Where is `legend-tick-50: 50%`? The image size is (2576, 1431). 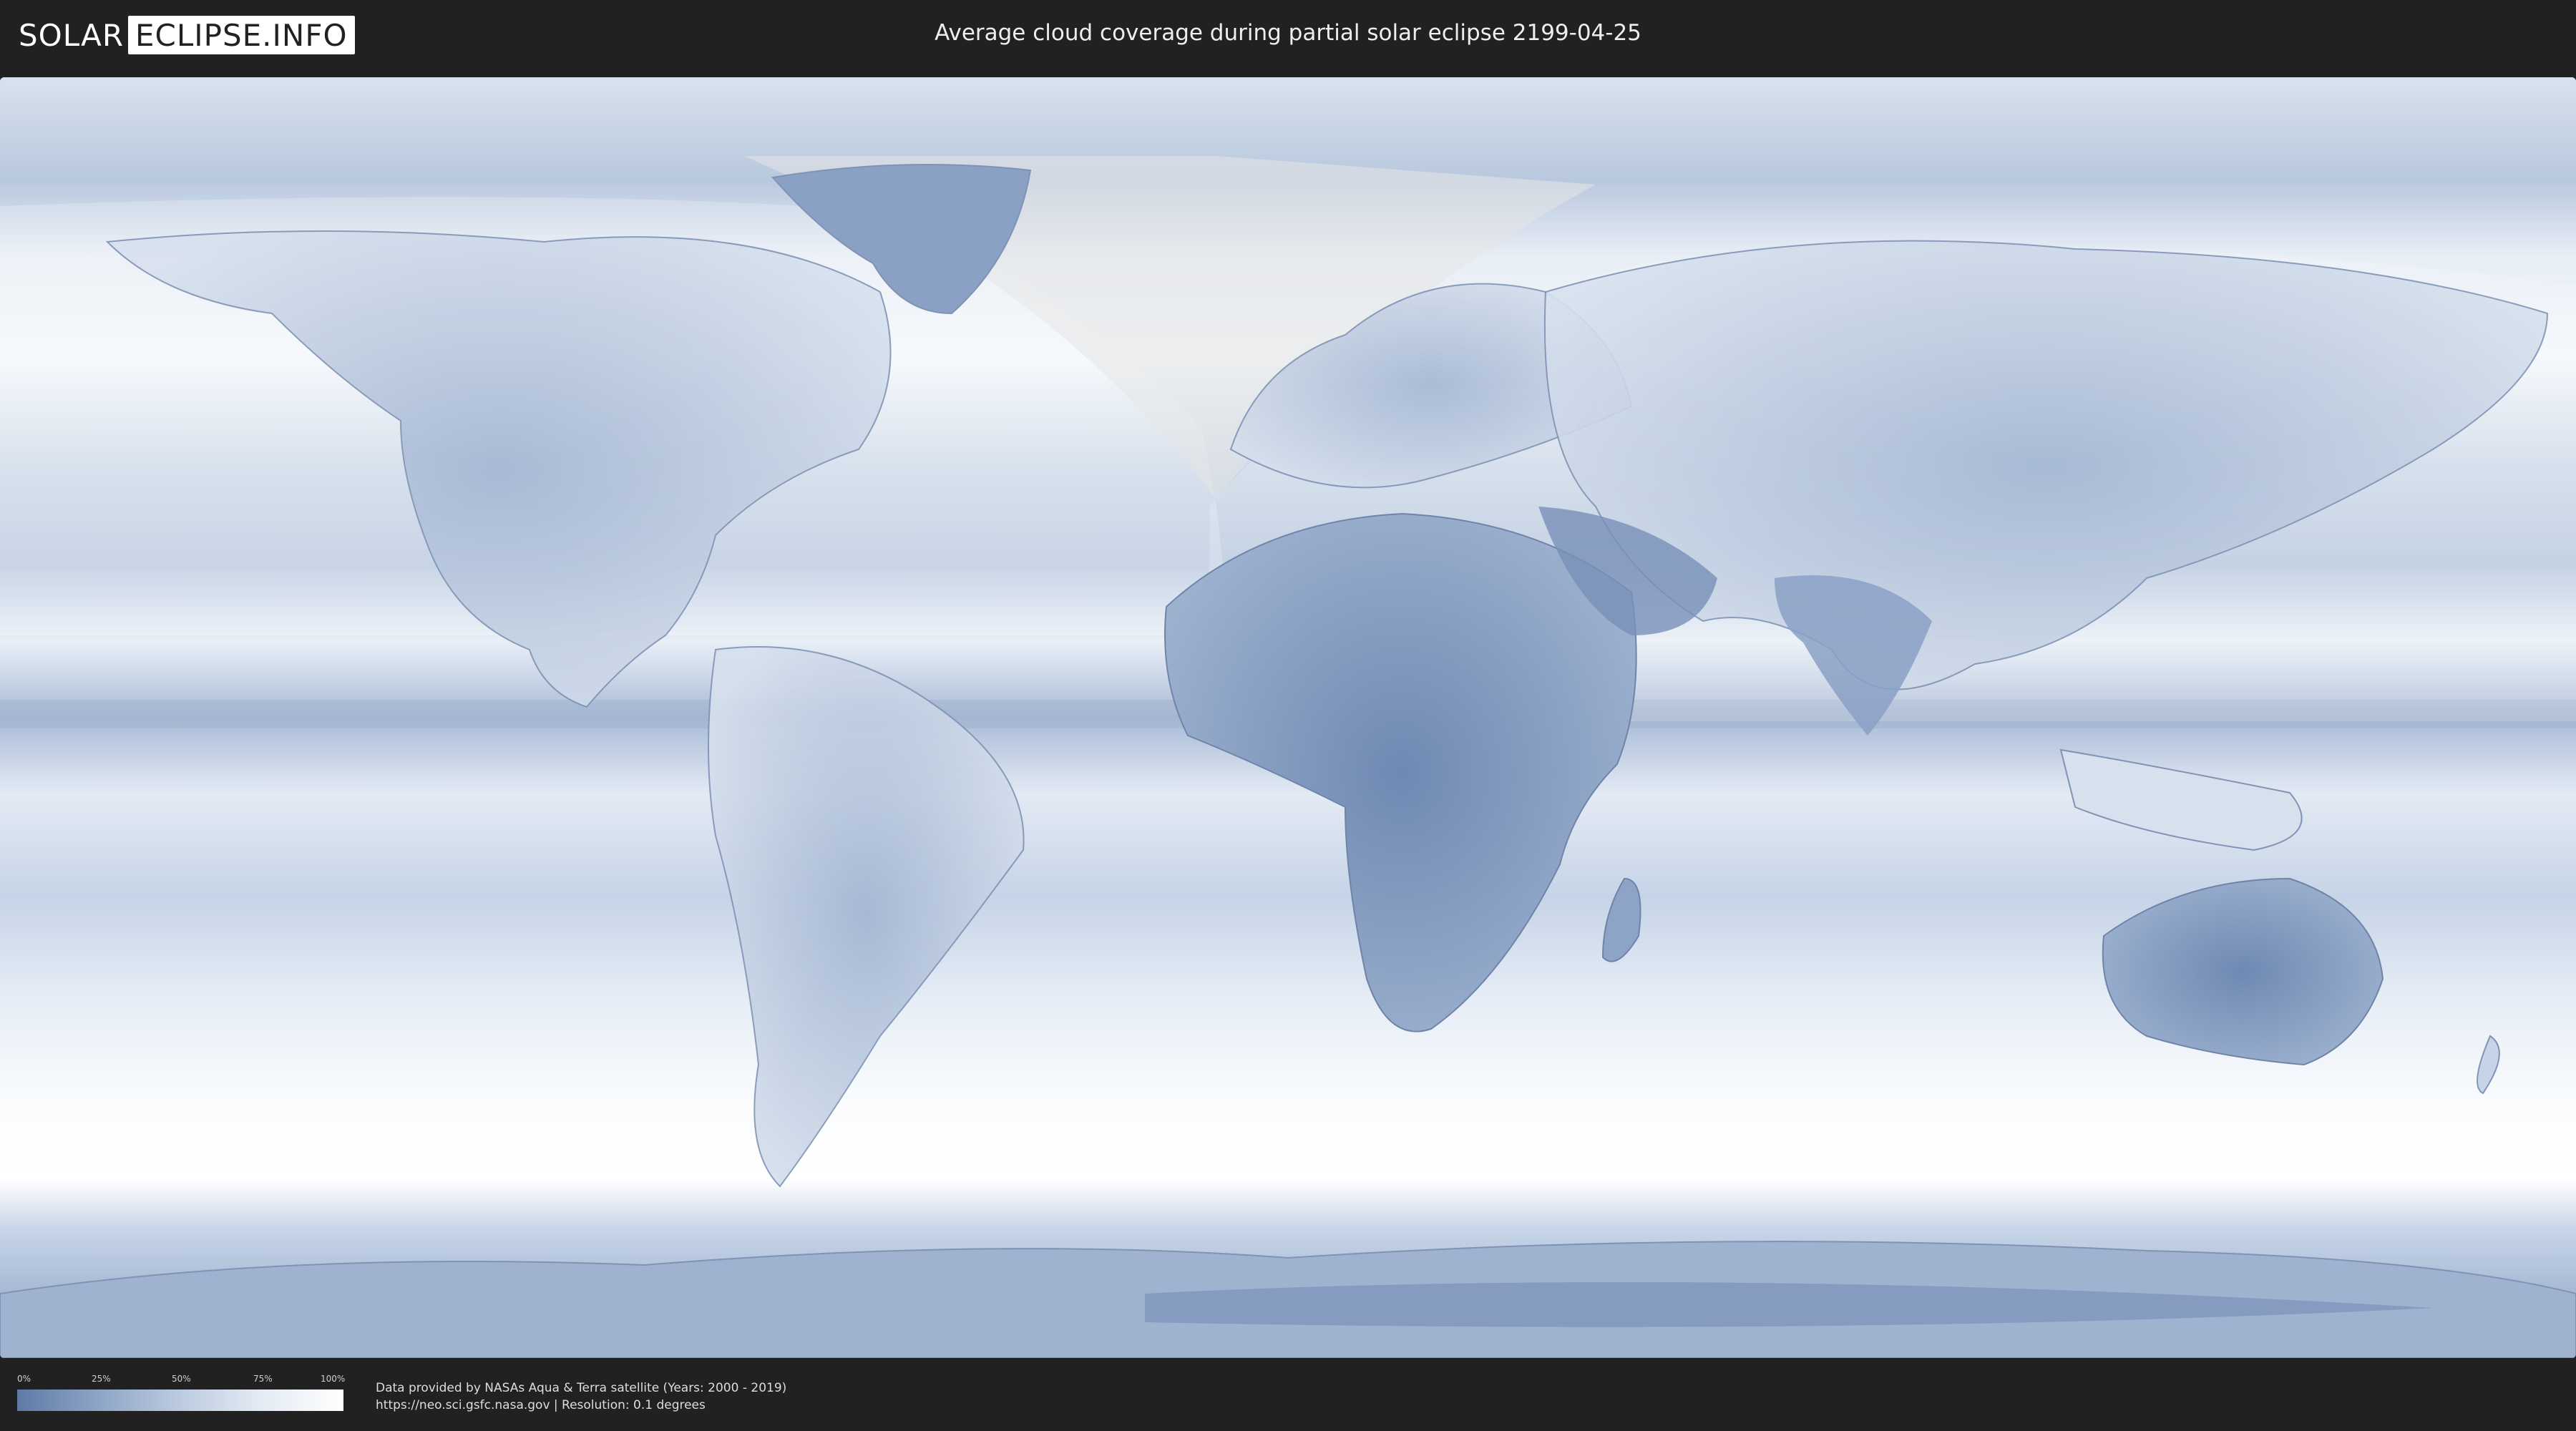
legend-tick-50: 50% is located at coordinates (181, 1379).